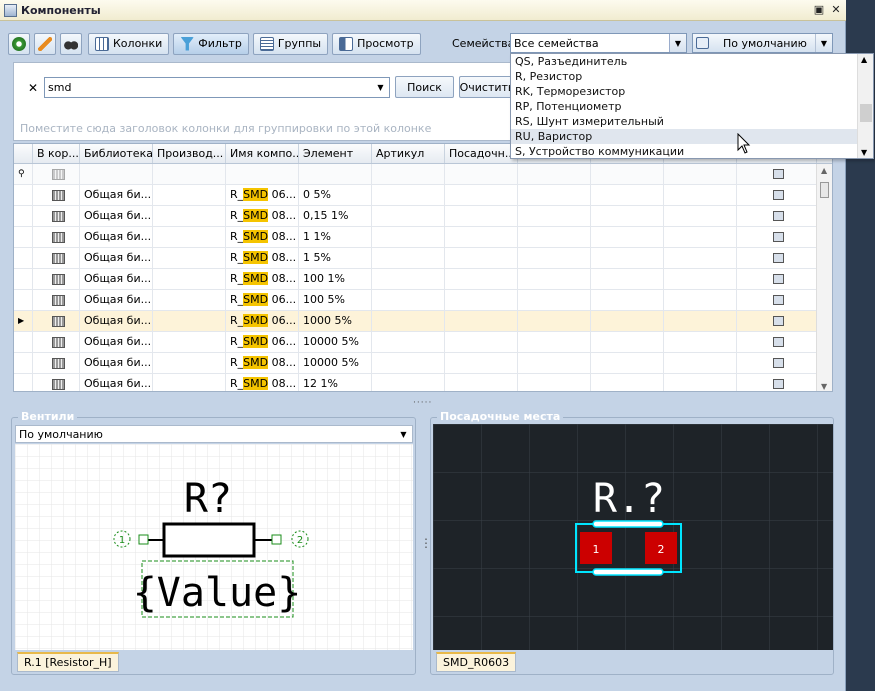 This screenshot has height=691, width=875. Describe the element at coordinates (116, 153) in the screenshot. I see `column-header: Библиотека` at that location.